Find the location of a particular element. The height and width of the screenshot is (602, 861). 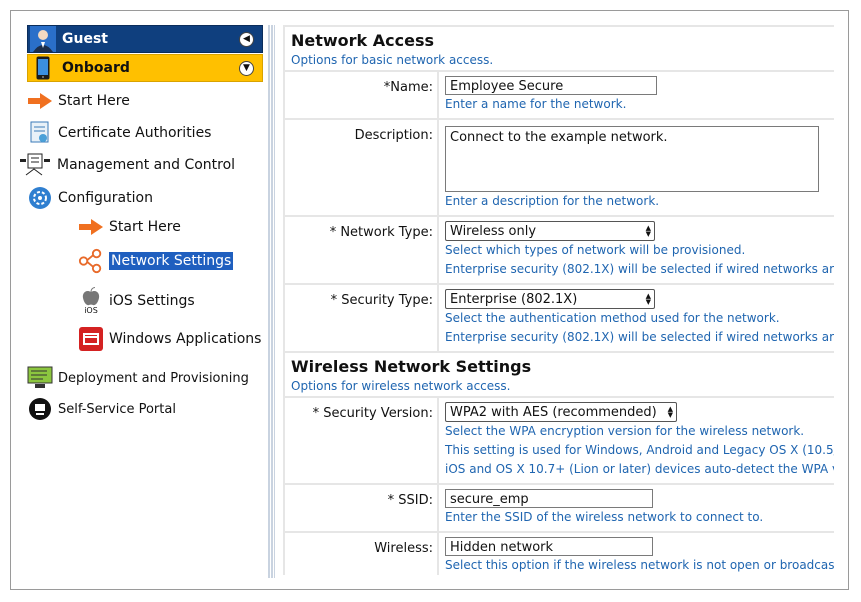

nav-windows-applications: Windows Applications is located at coordinates (169, 339).